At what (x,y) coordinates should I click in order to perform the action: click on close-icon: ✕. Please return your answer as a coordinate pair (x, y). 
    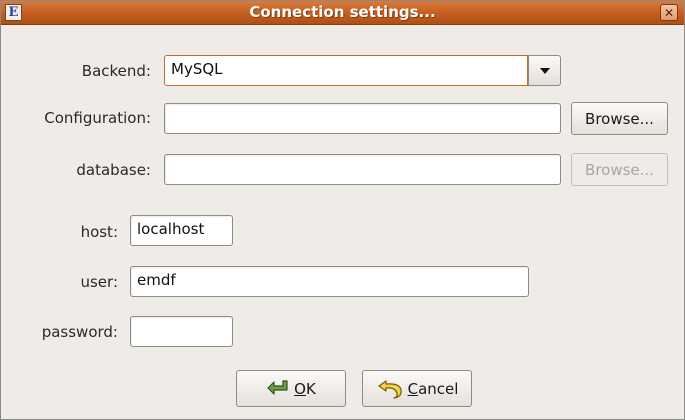
    Looking at the image, I should click on (669, 12).